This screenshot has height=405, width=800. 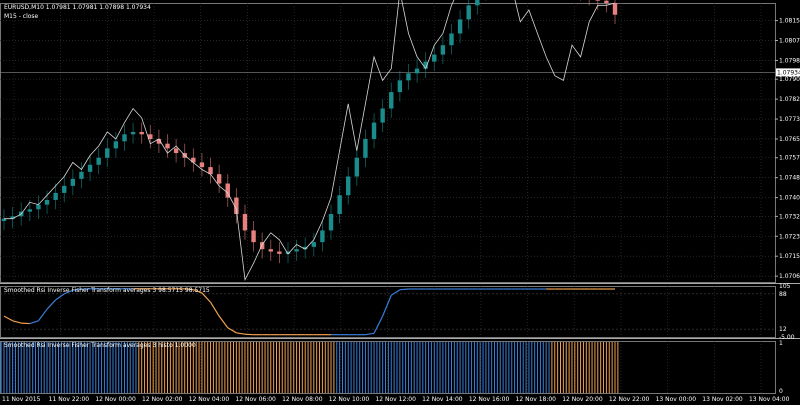 What do you see at coordinates (789, 236) in the screenshot?
I see `price-tick-label: 1.07235` at bounding box center [789, 236].